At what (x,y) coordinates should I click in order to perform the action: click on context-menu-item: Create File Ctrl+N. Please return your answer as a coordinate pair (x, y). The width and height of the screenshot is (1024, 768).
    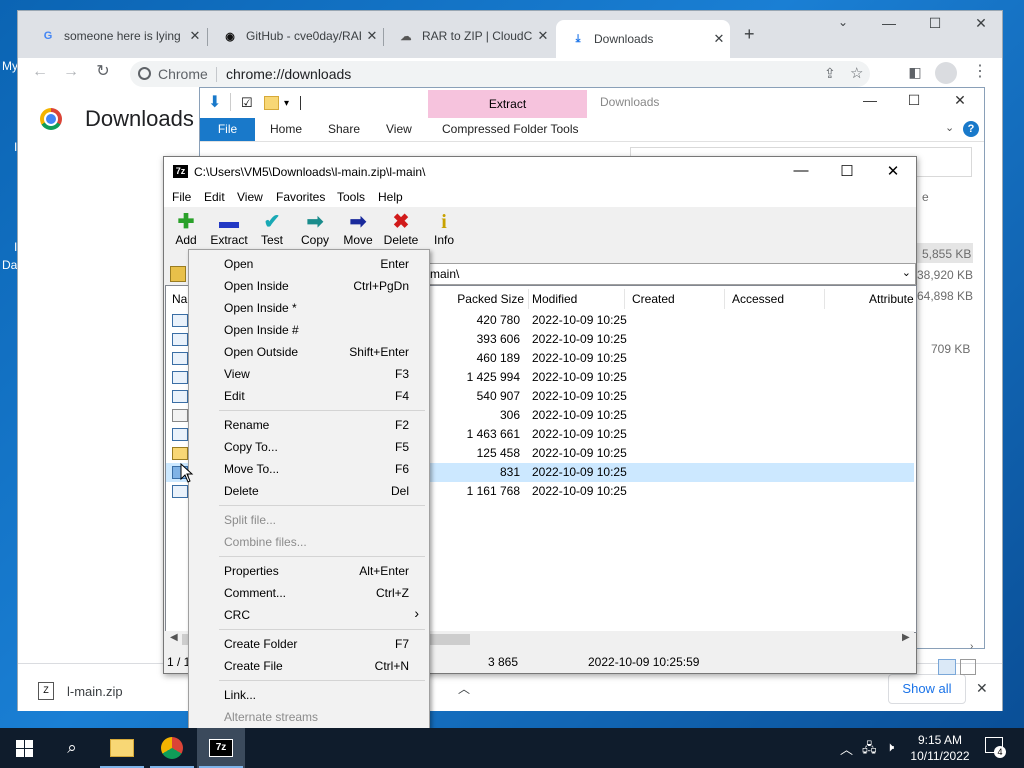
    Looking at the image, I should click on (309, 666).